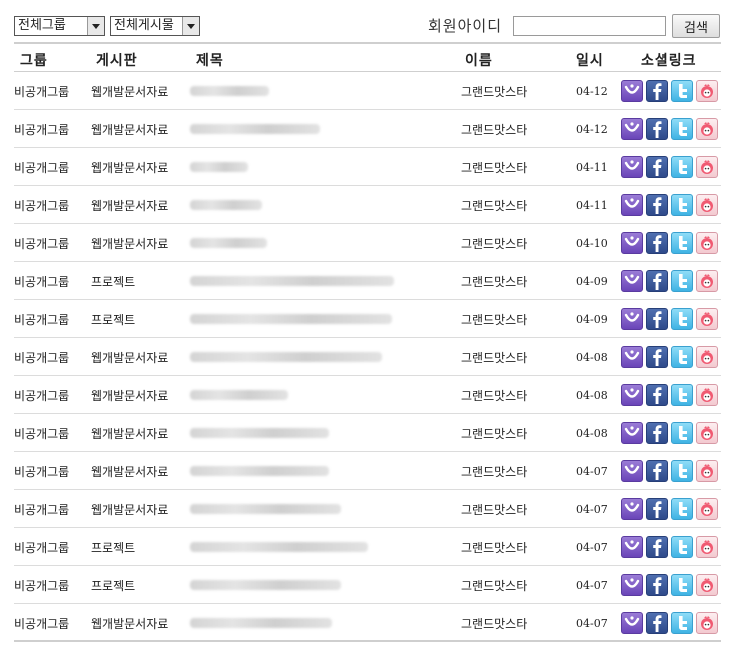 The height and width of the screenshot is (660, 737). I want to click on search-button: 검색, so click(696, 26).